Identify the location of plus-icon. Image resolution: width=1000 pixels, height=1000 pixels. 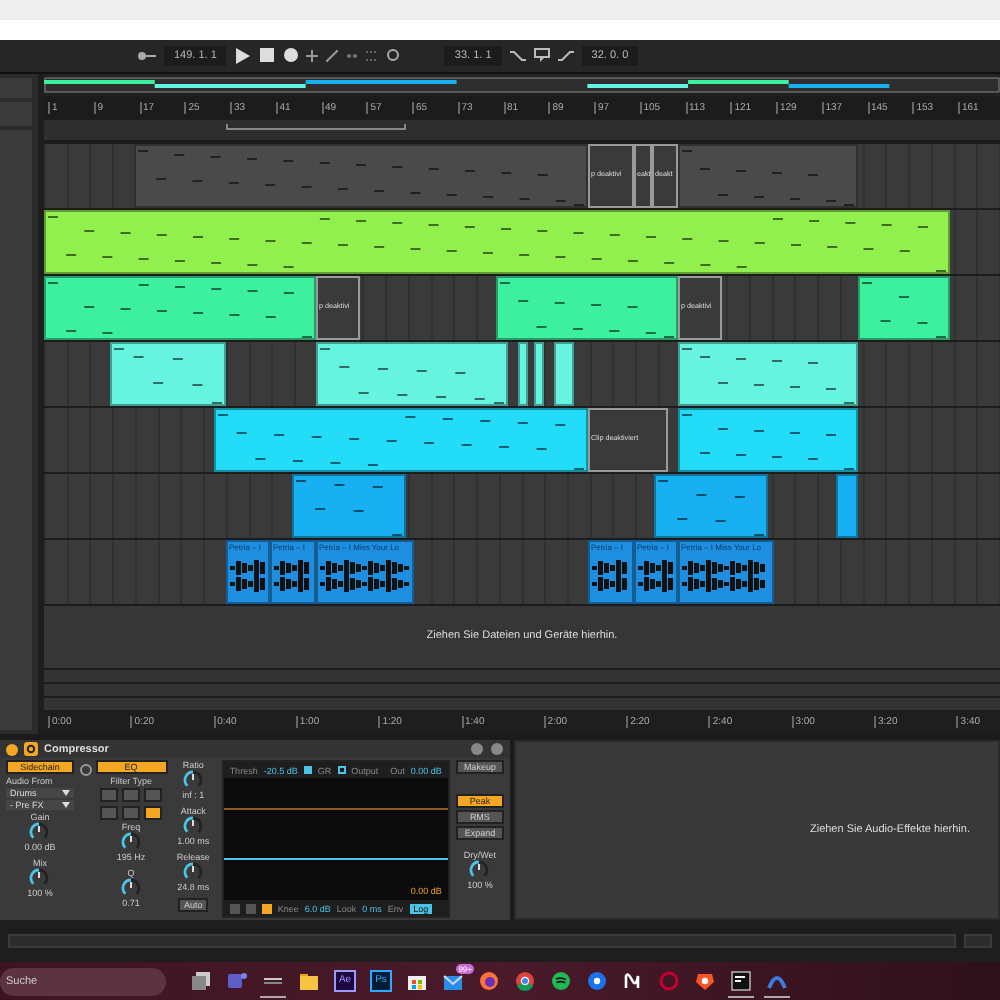
(312, 55).